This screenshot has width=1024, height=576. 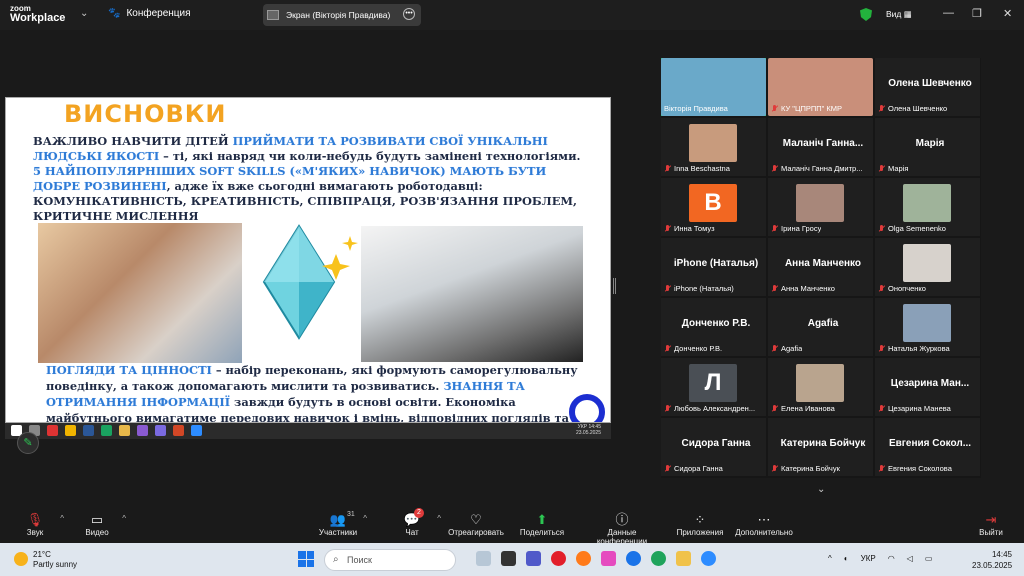 I want to click on gallery-scroll-down-icon: ⌄, so click(x=821, y=489).